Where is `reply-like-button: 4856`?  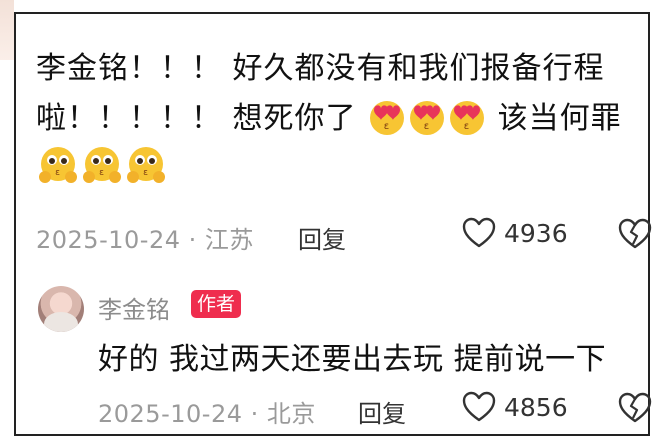 reply-like-button: 4856 is located at coordinates (515, 407).